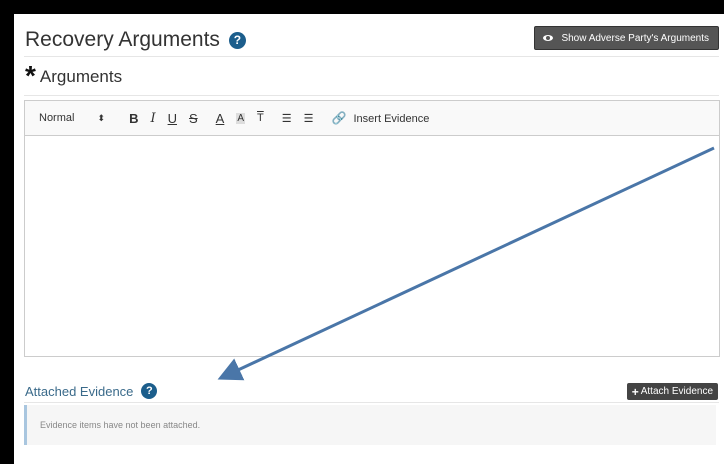 This screenshot has width=724, height=464. Describe the element at coordinates (101, 118) in the screenshot. I see `select-arrows-icon: ⬍` at that location.